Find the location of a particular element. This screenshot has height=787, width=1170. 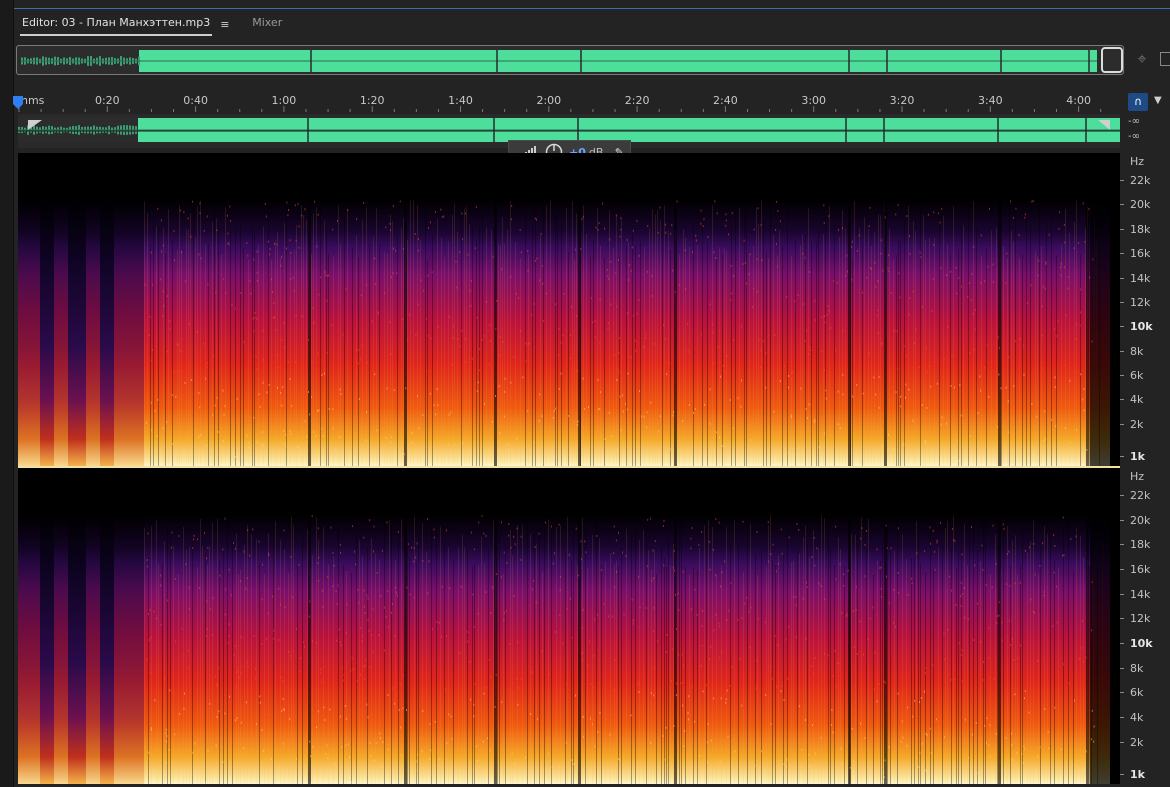

overview-zoom-handle is located at coordinates (1112, 60).